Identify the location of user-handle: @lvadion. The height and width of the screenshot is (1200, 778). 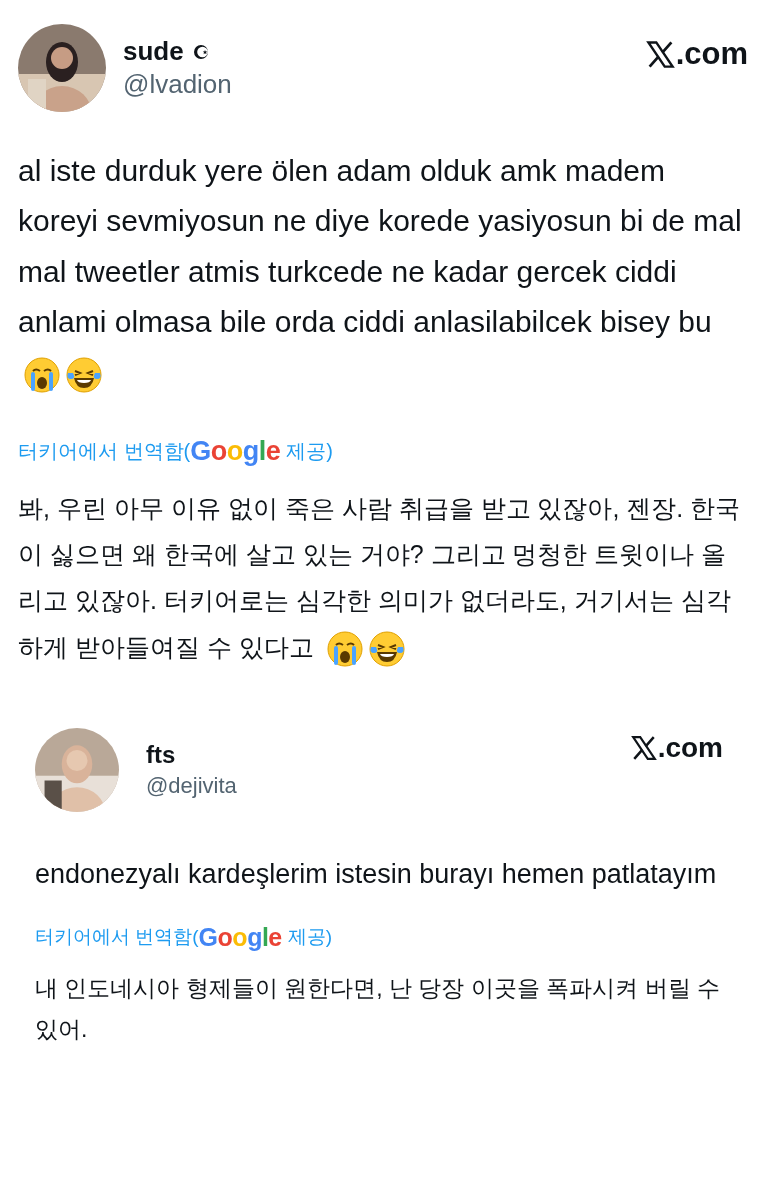
(178, 84).